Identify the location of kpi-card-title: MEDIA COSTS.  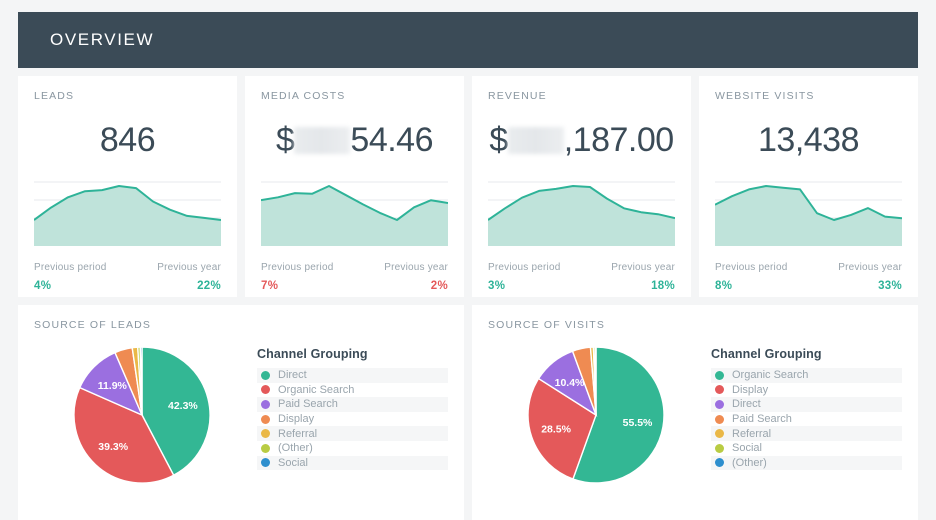
(303, 96).